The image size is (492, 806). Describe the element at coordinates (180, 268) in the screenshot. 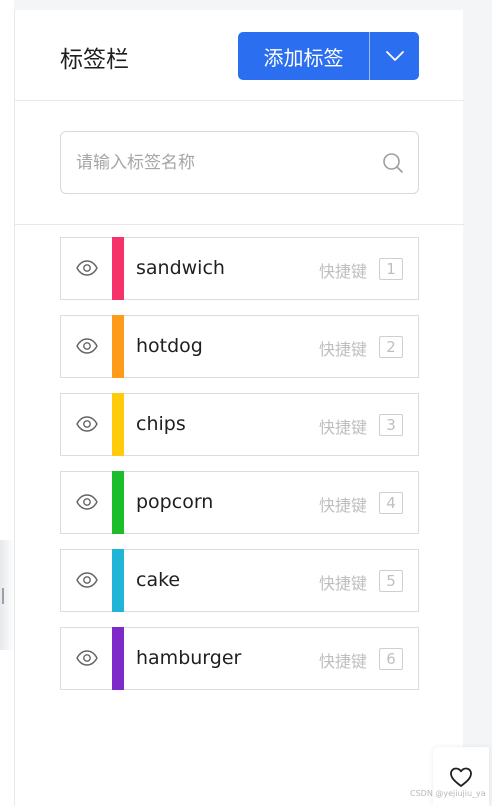

I see `label-name: sandwich` at that location.